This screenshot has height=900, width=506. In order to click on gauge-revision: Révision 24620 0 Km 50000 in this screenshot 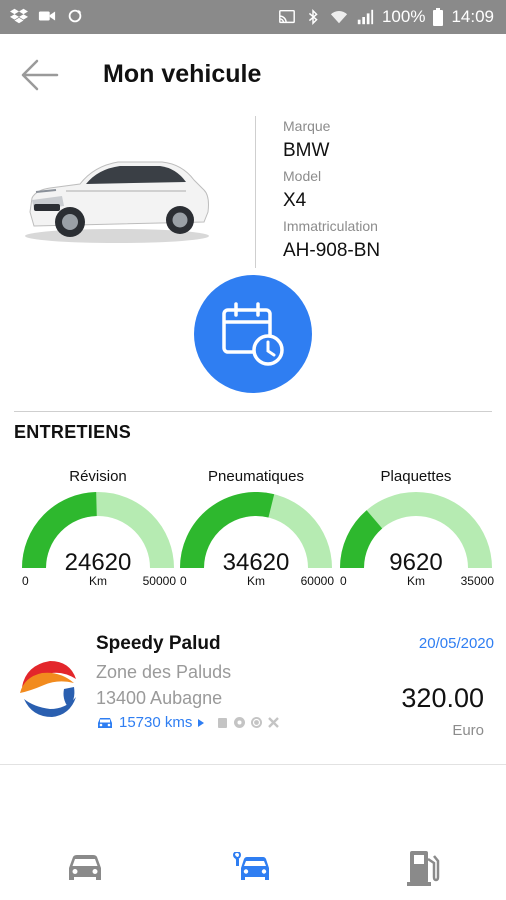, I will do `click(98, 530)`.